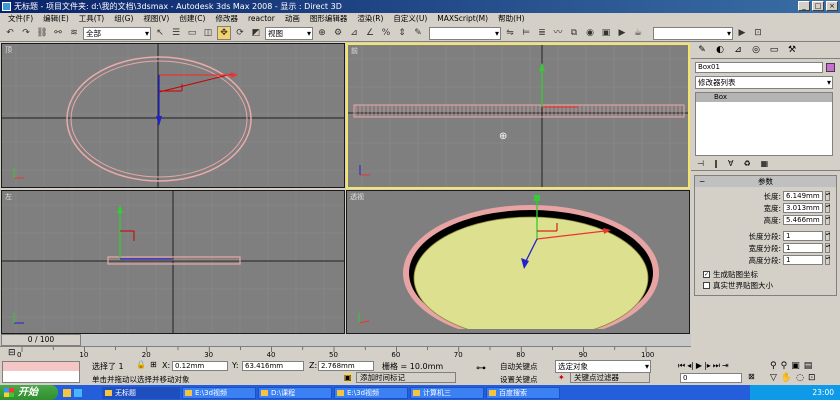 The image size is (840, 400). What do you see at coordinates (402, 33) in the screenshot?
I see `spinner-snap-icon: ⇕` at bounding box center [402, 33].